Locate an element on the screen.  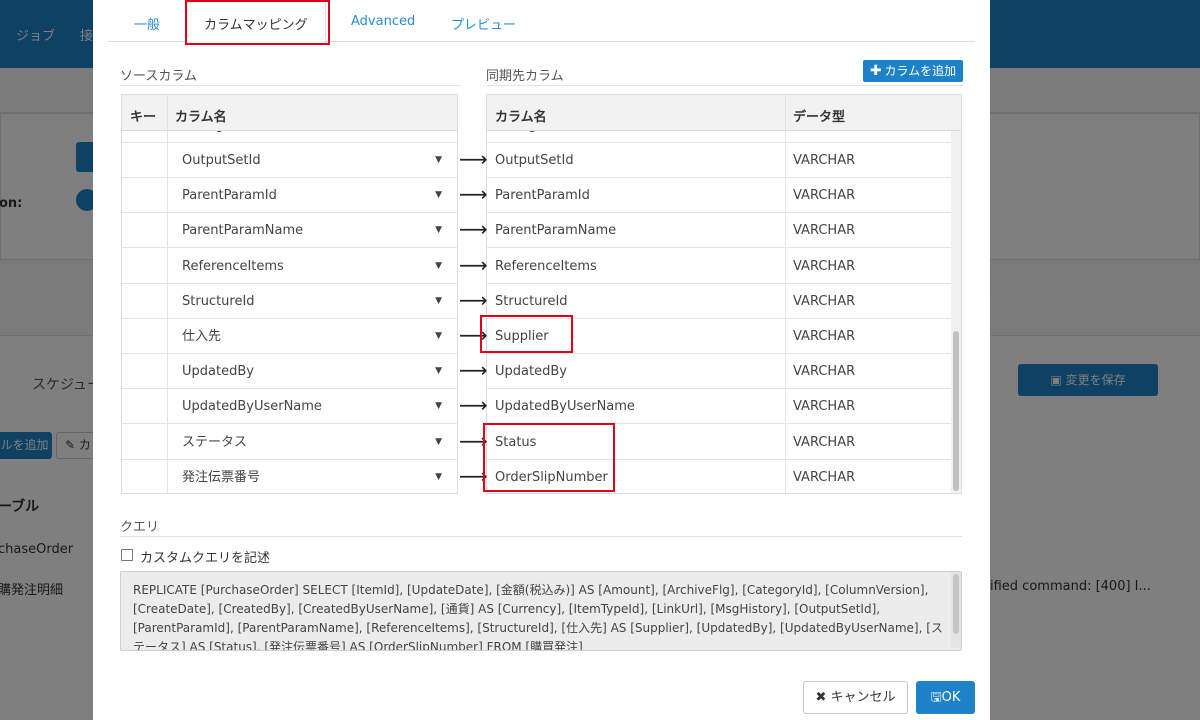
query-scrollbar is located at coordinates (956, 610).